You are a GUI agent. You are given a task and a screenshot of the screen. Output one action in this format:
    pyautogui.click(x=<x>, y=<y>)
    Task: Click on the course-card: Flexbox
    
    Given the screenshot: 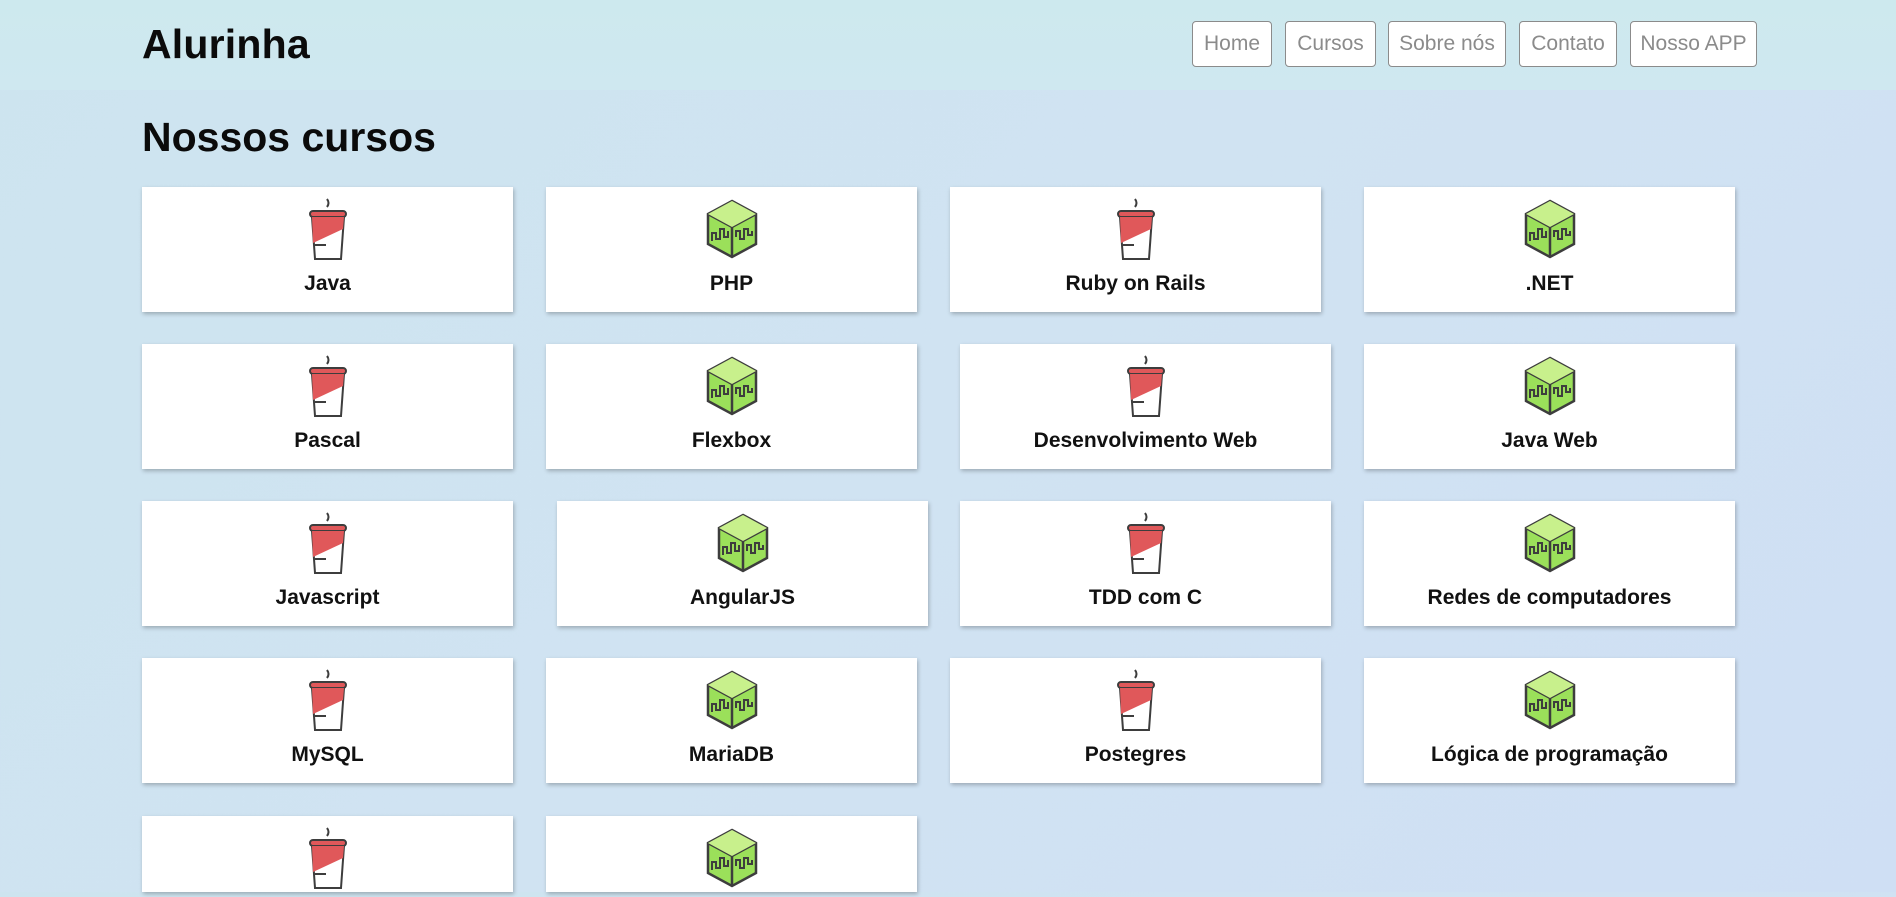 What is the action you would take?
    pyautogui.click(x=731, y=406)
    